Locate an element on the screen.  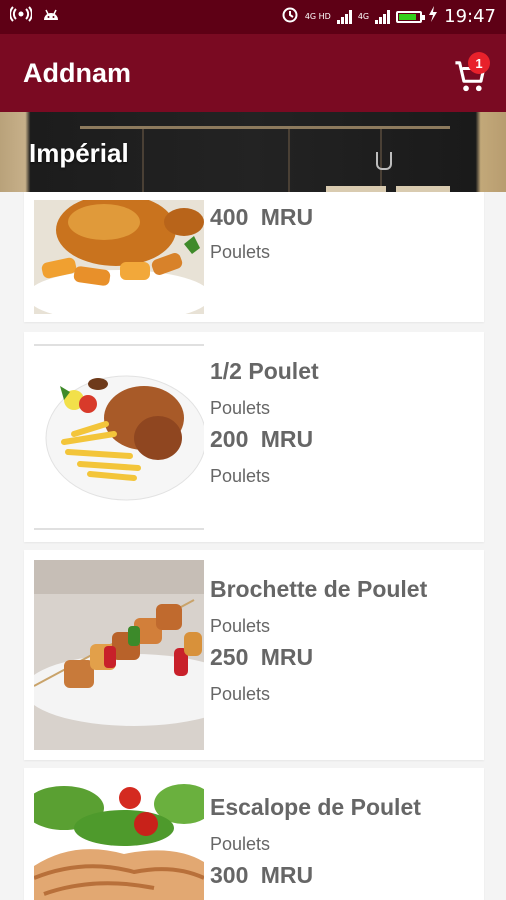
restaurant-name: Impérial is located at coordinates (79, 153).